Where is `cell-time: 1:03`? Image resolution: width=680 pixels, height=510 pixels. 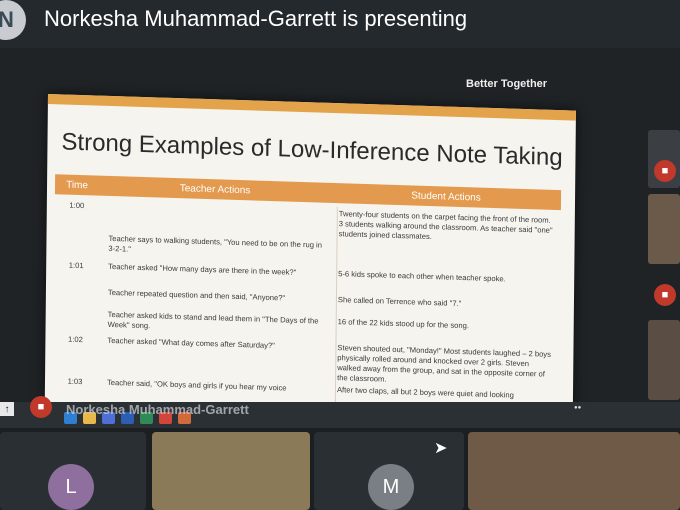 cell-time: 1:03 is located at coordinates (75, 381).